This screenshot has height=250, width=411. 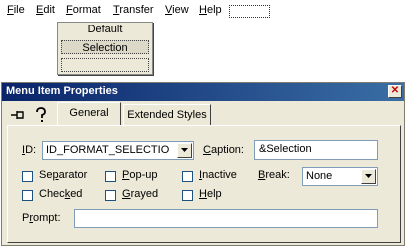 What do you see at coordinates (226, 218) in the screenshot?
I see `prompt-input` at bounding box center [226, 218].